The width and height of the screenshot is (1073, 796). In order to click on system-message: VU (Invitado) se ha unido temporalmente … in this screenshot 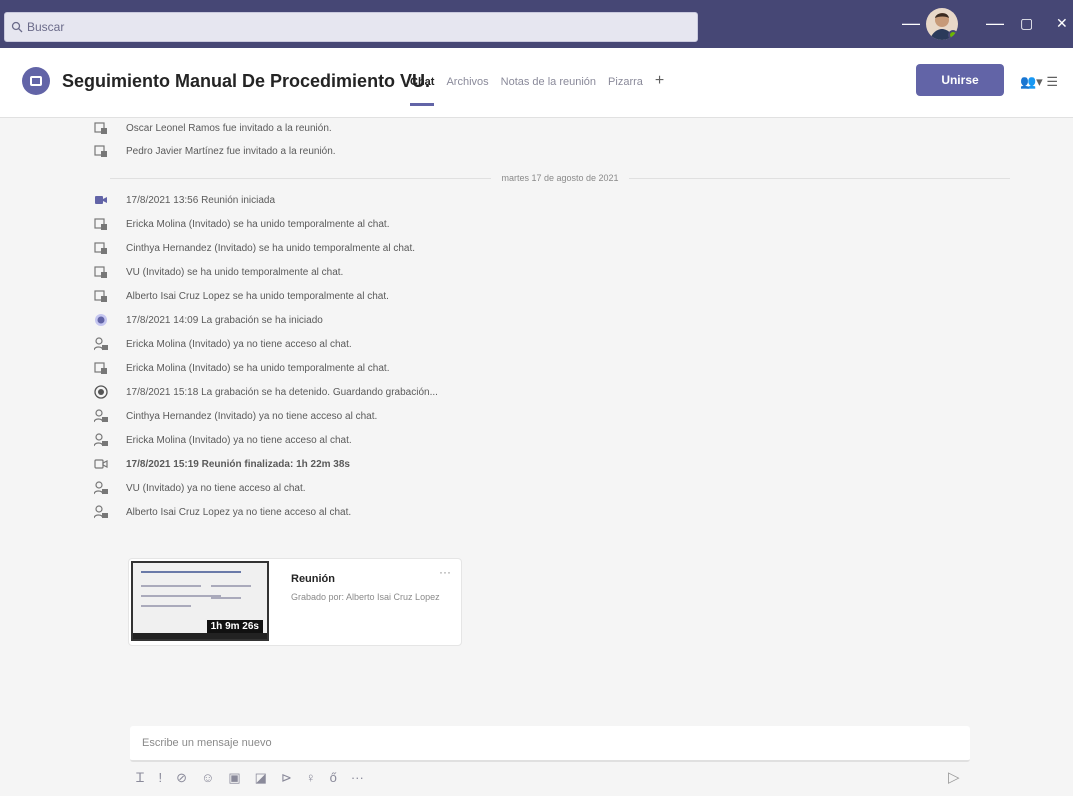, I will do `click(218, 272)`.